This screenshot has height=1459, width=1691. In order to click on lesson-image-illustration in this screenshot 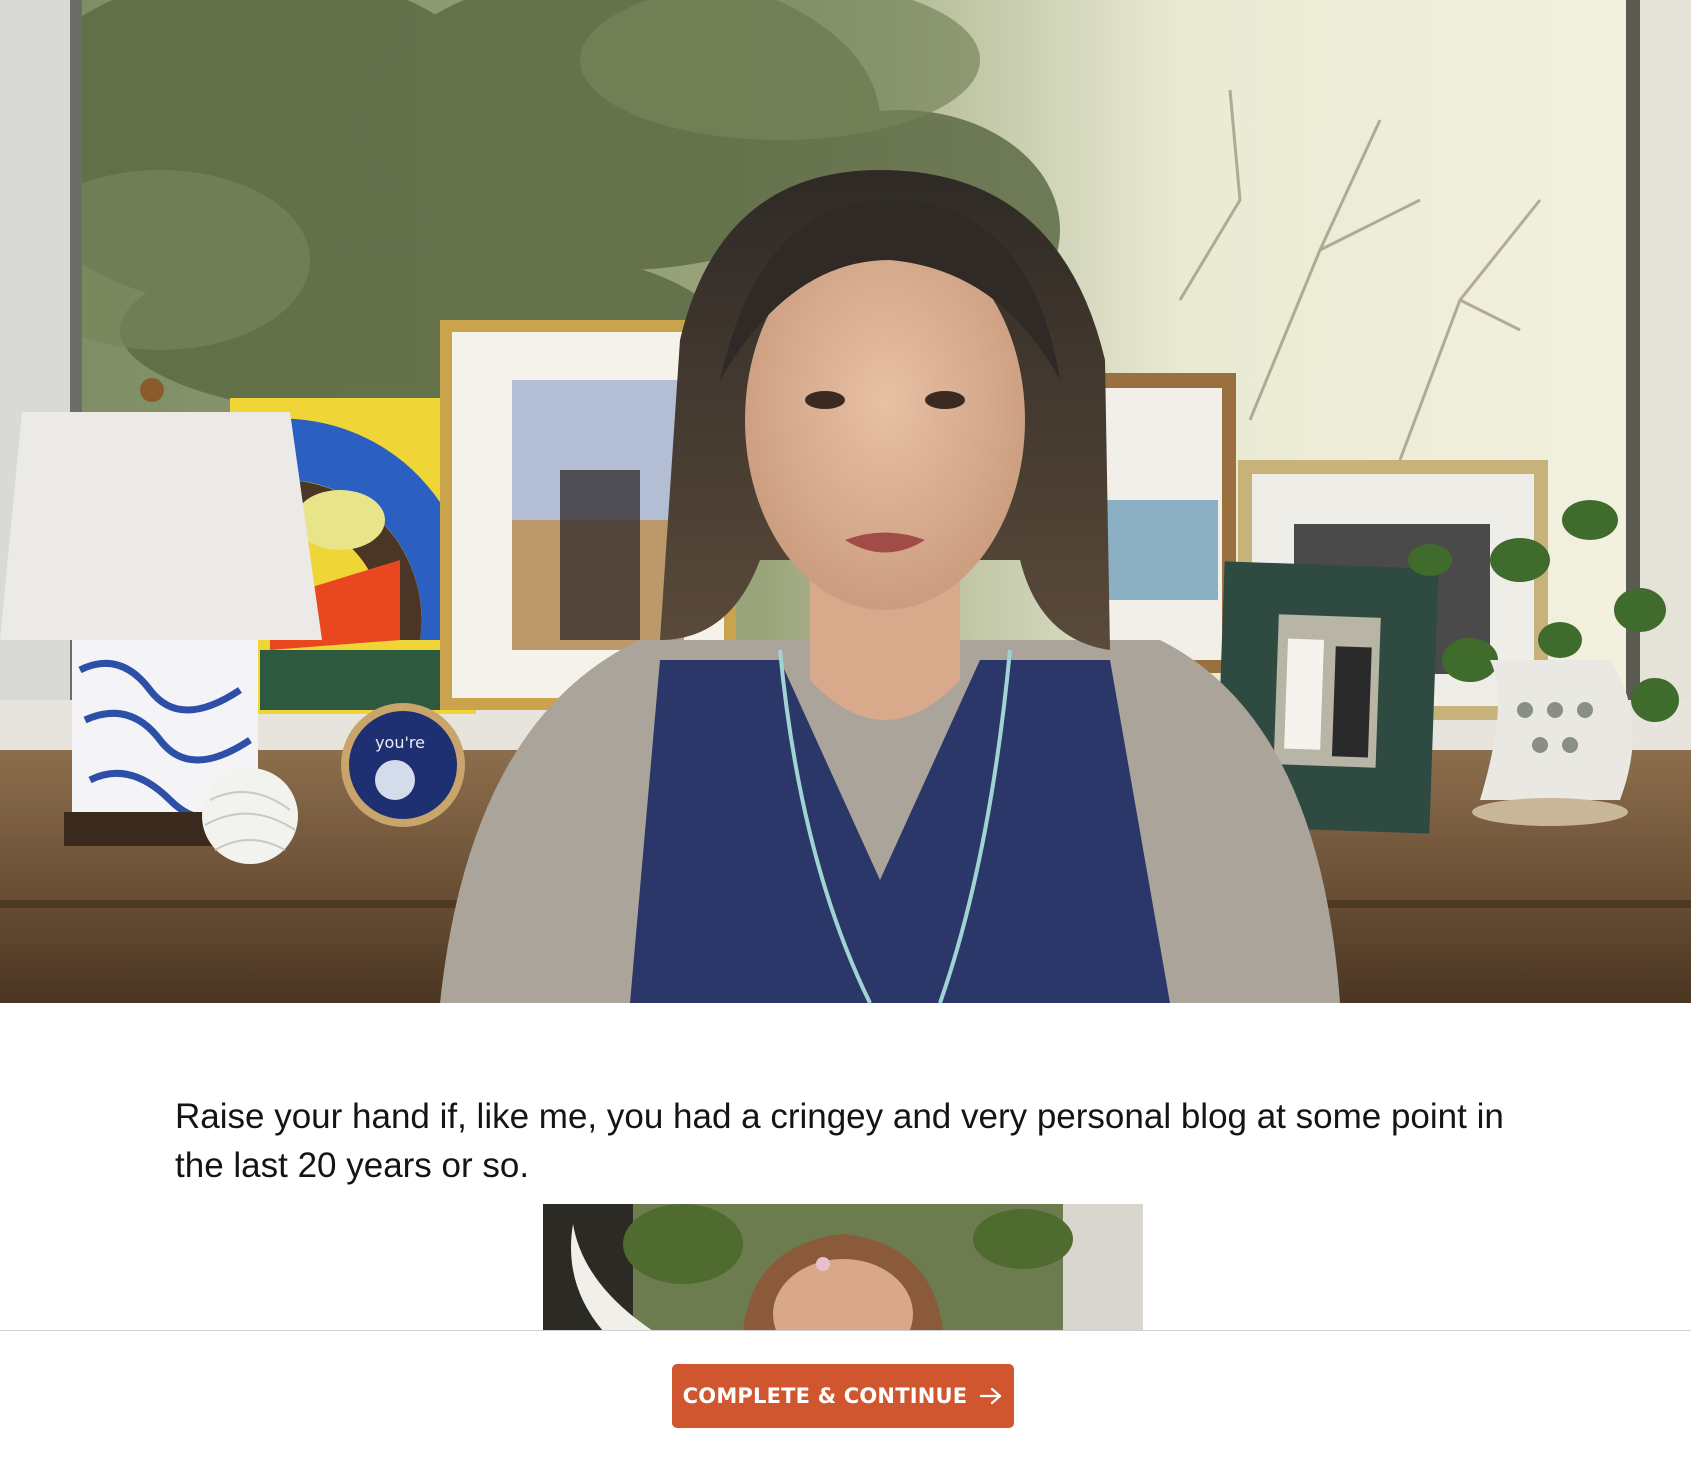, I will do `click(843, 1267)`.